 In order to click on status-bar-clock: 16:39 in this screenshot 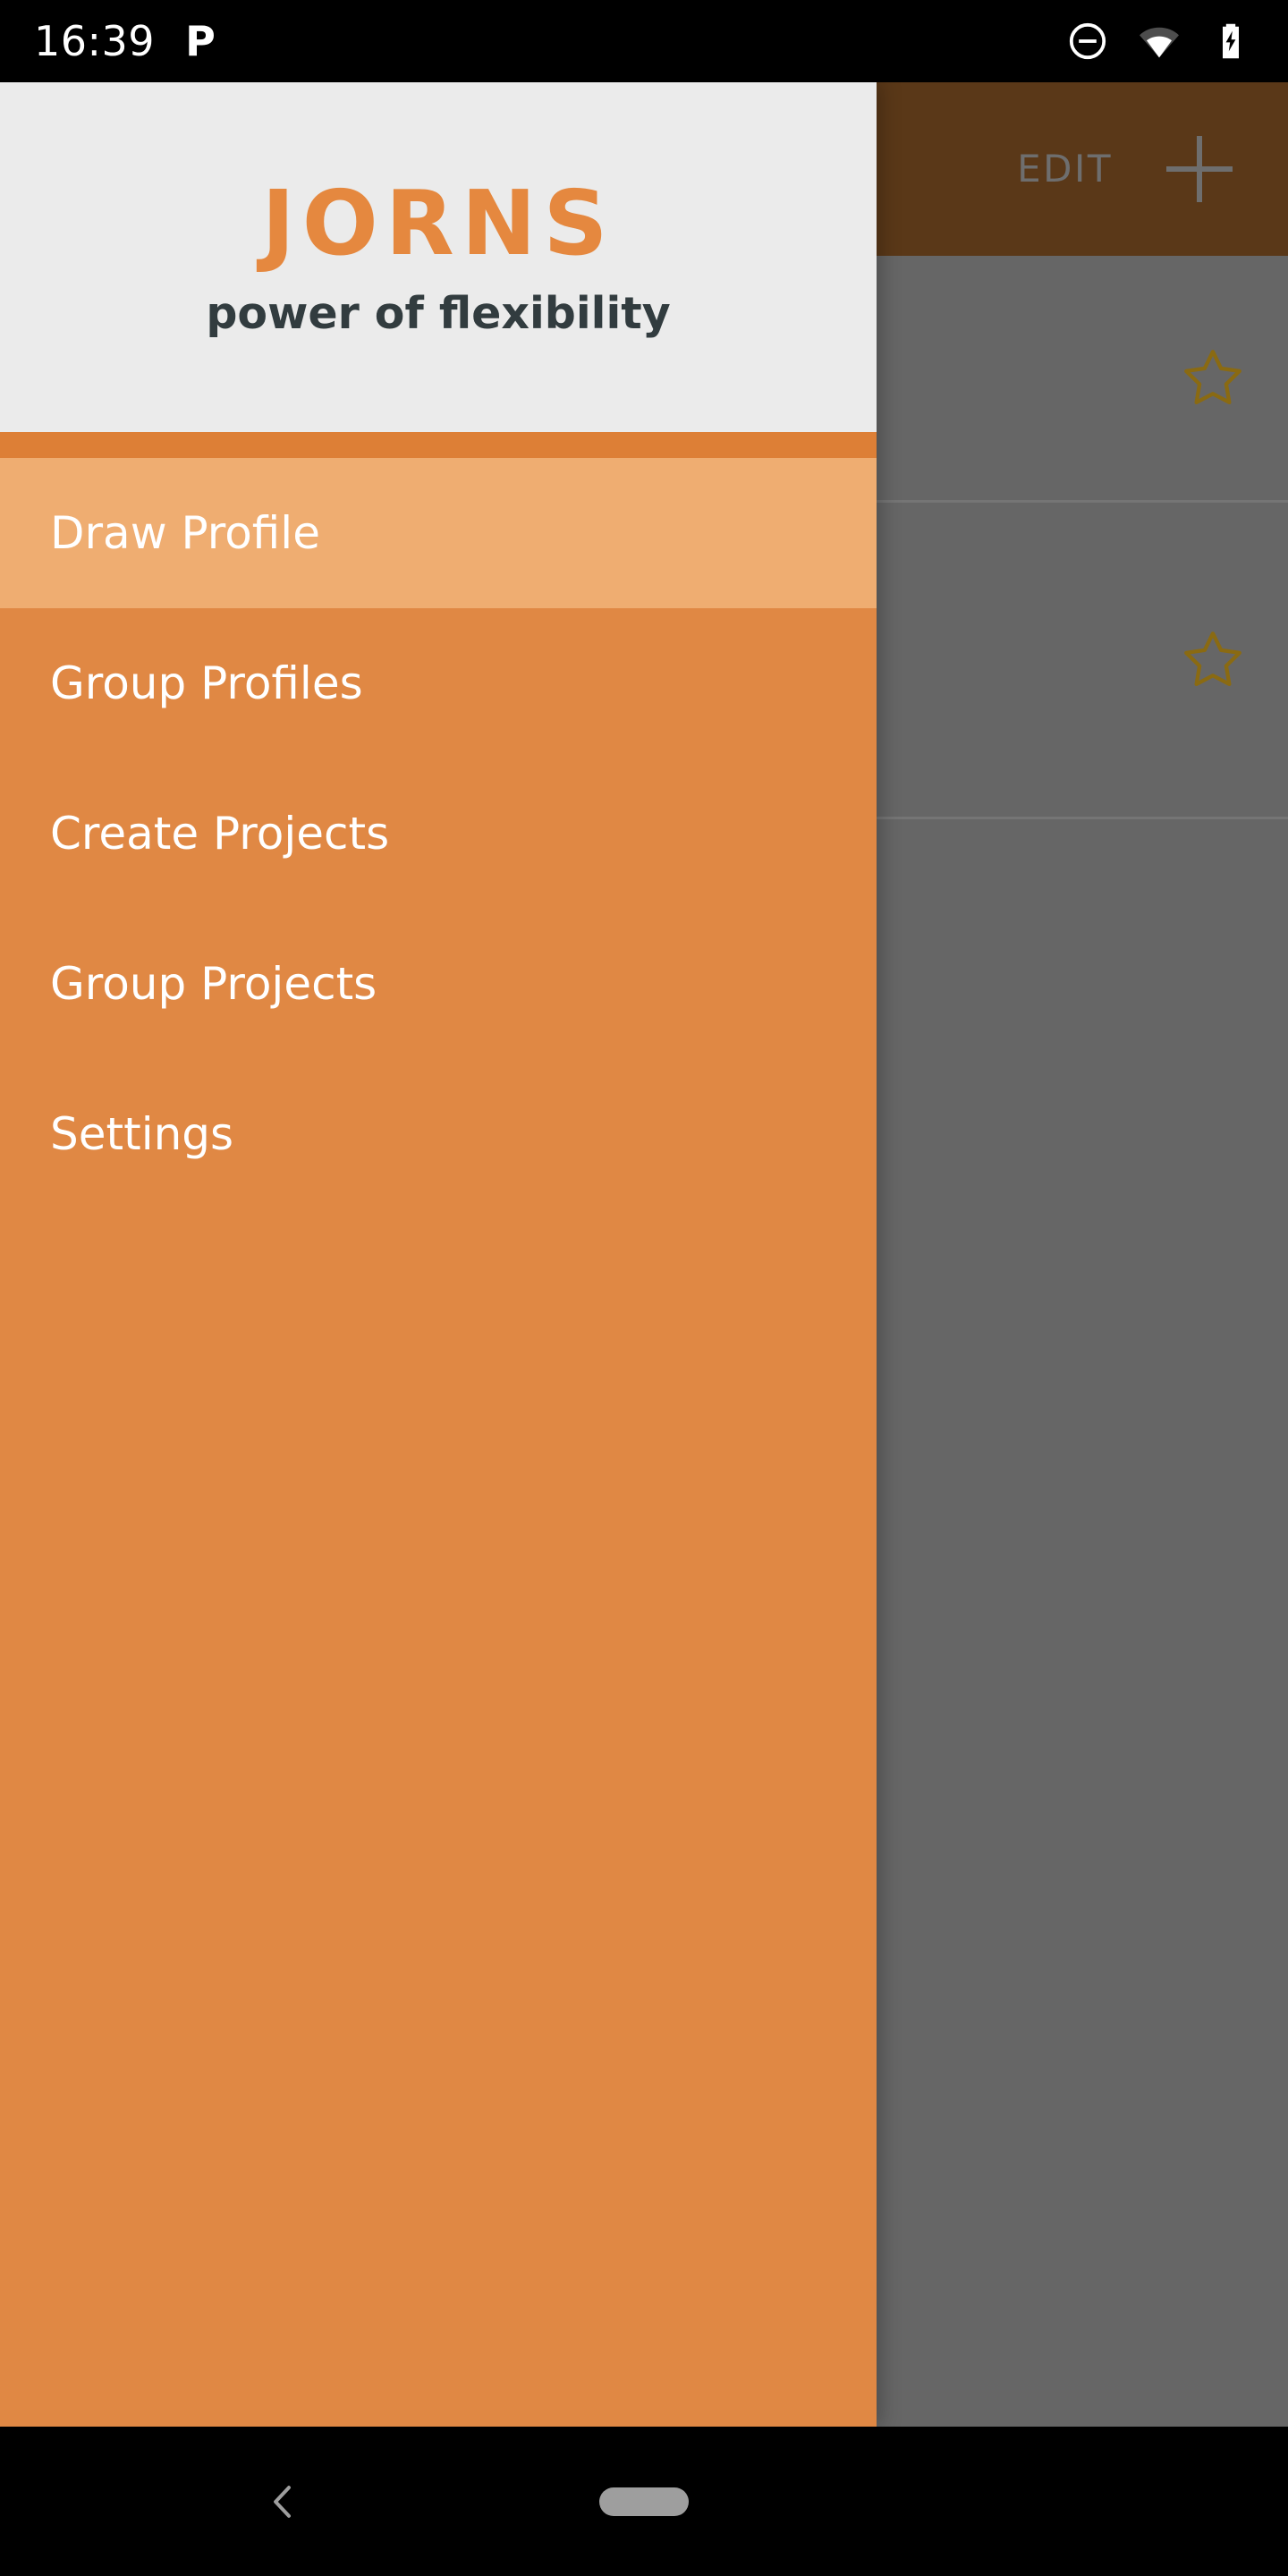, I will do `click(95, 41)`.